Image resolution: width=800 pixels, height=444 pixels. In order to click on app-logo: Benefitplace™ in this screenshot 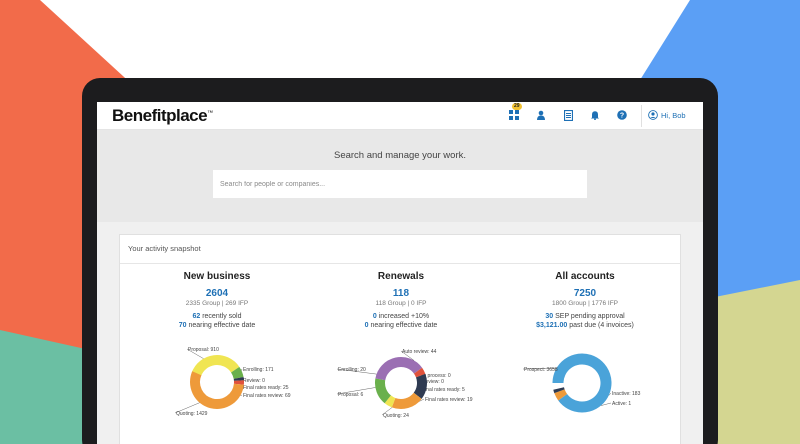, I will do `click(162, 116)`.